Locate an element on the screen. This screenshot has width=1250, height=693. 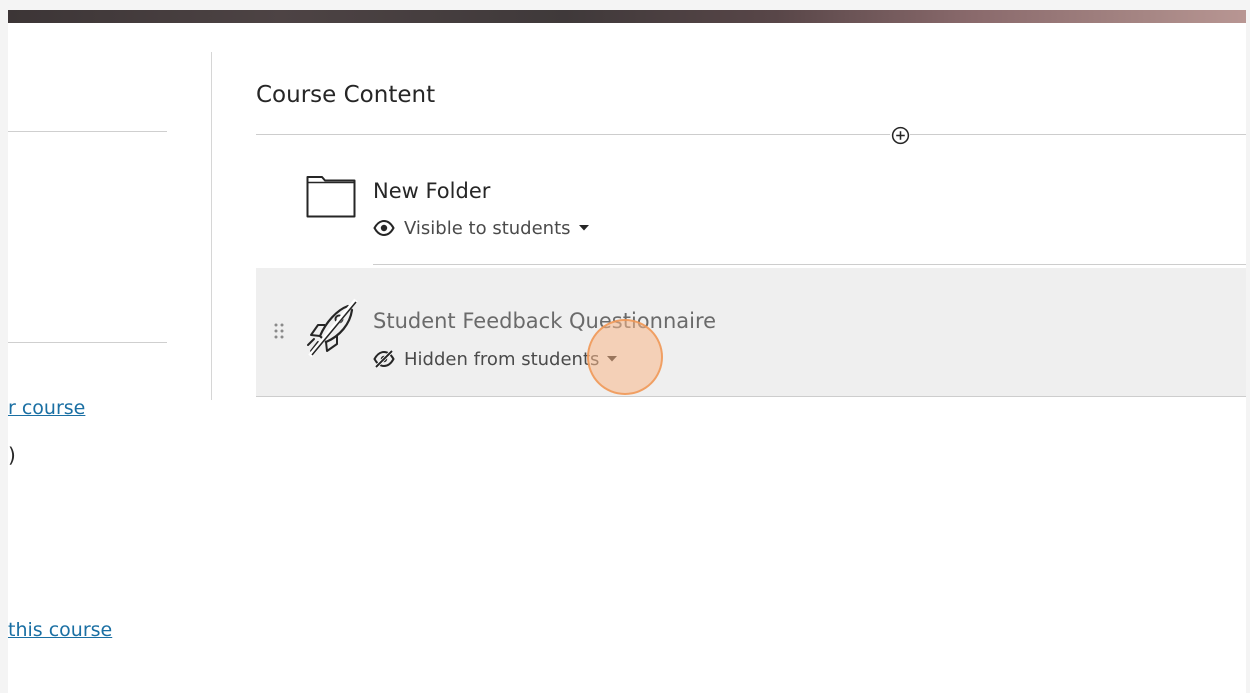
left-panel-text-fragment: ) is located at coordinates (12, 455).